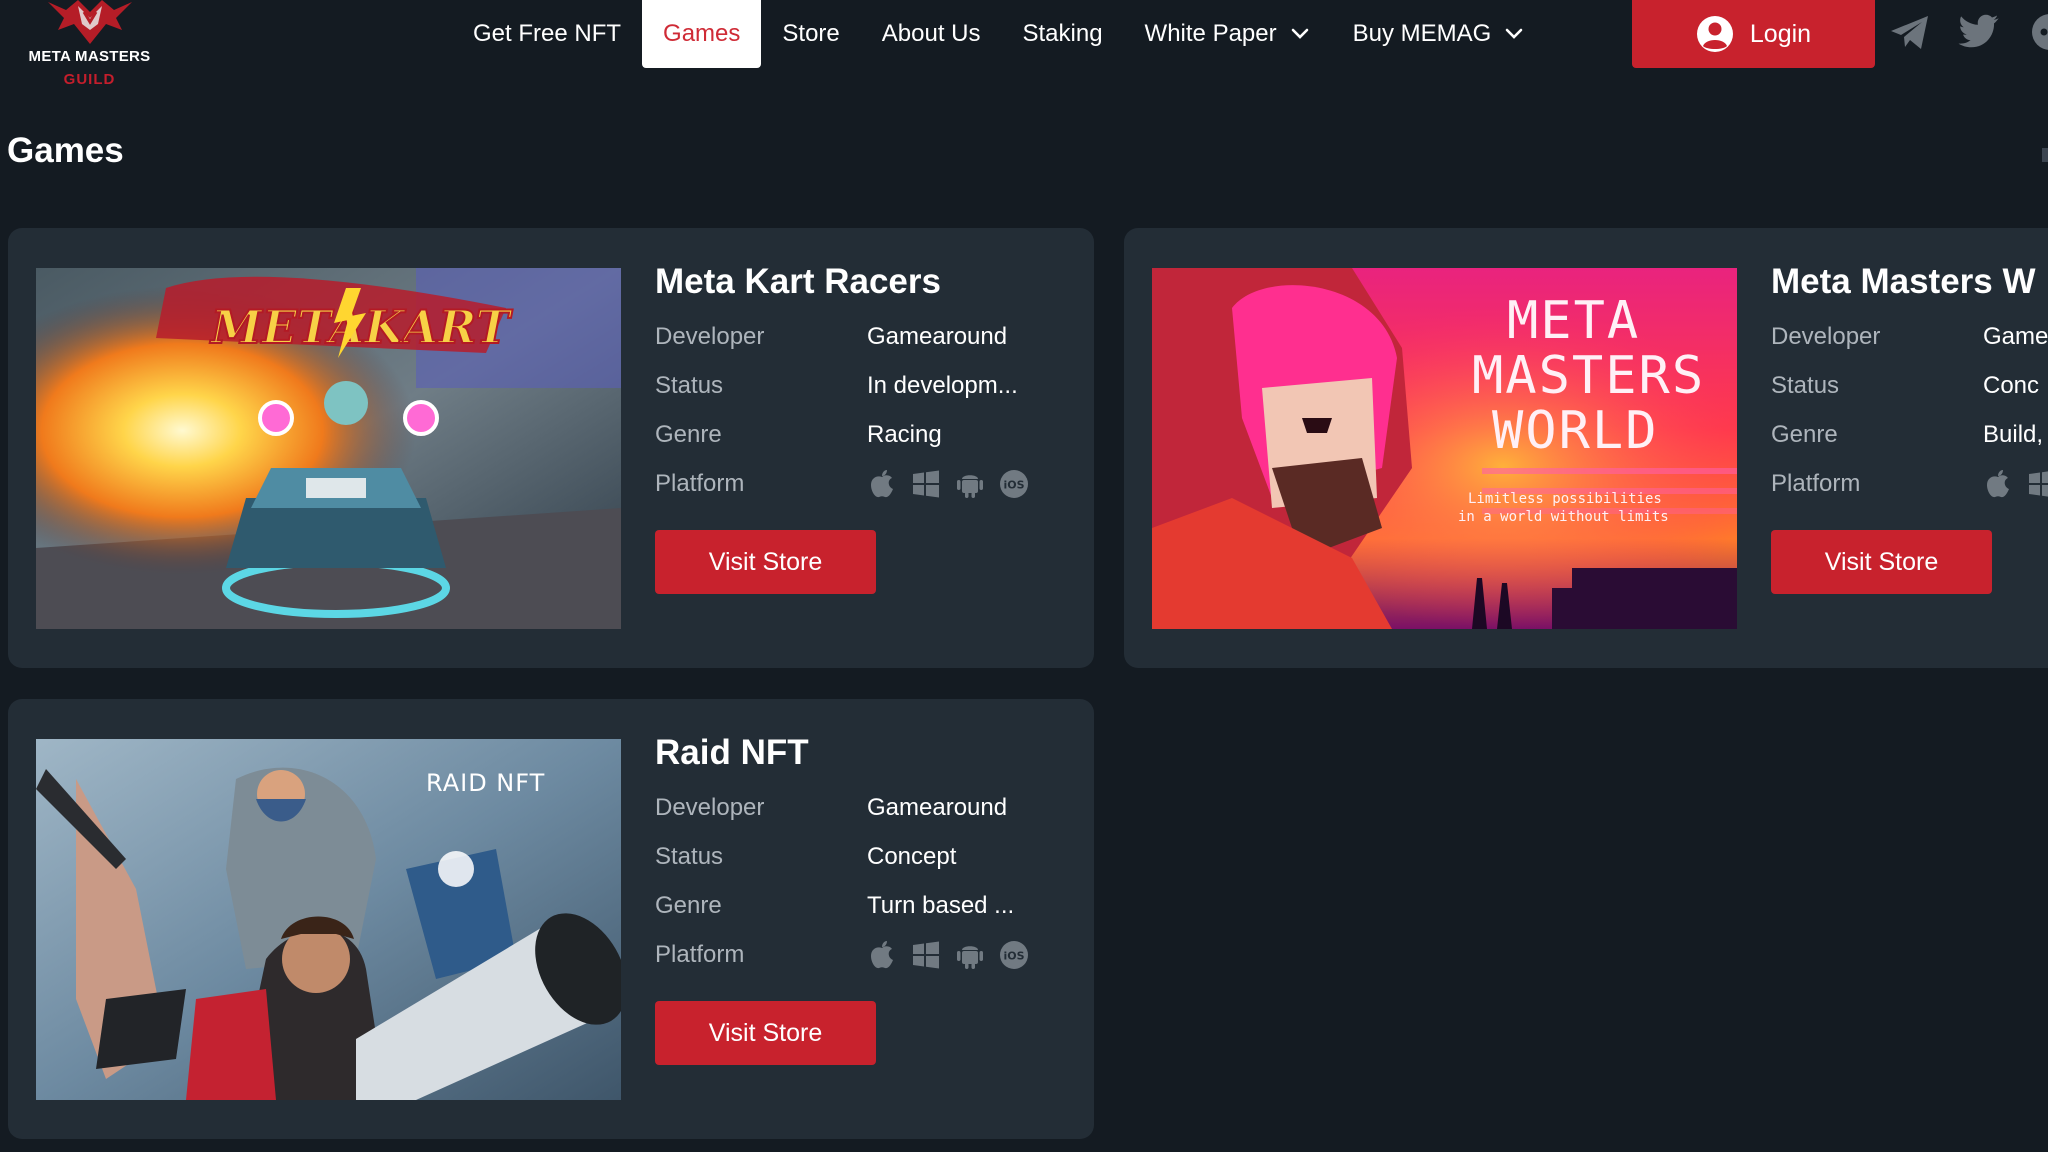 This screenshot has width=2048, height=1152. I want to click on developer-value: Game, so click(2015, 336).